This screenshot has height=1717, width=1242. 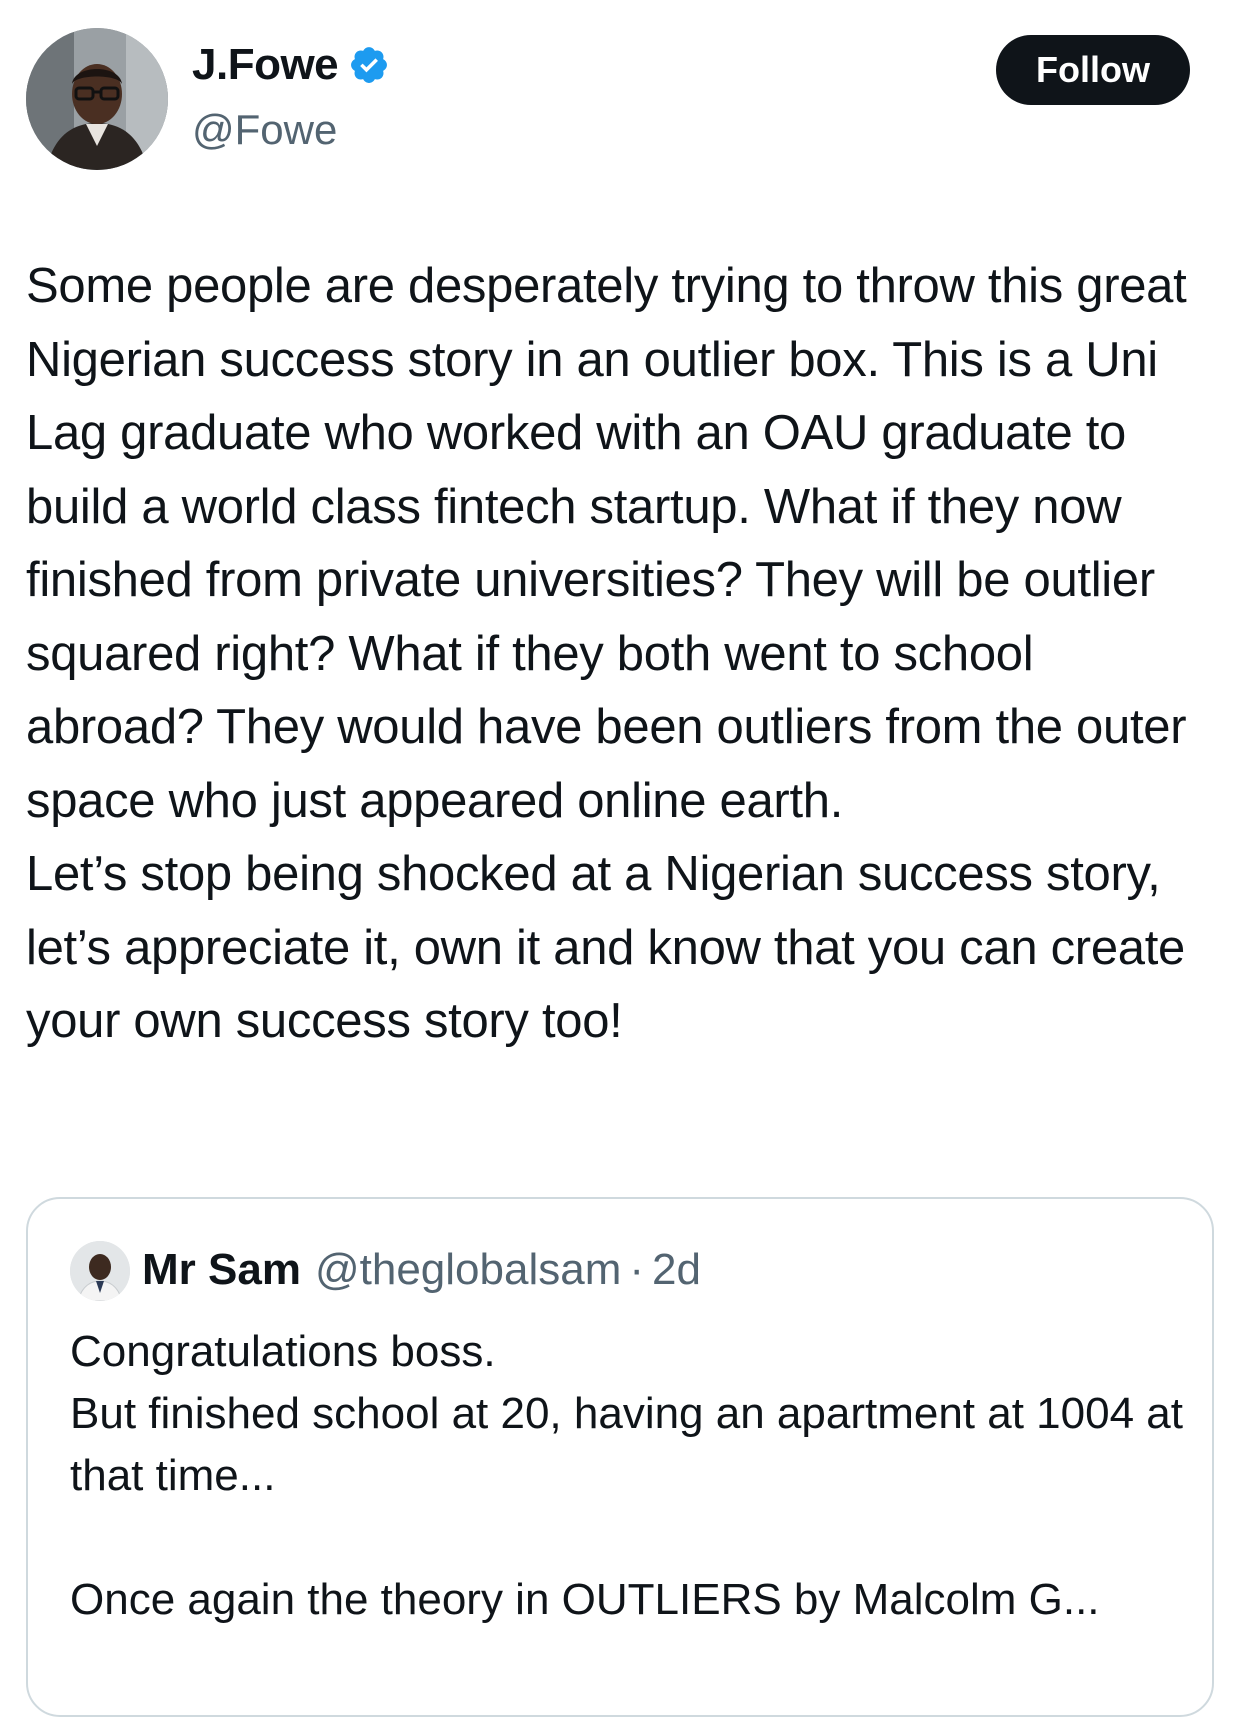 I want to click on follow-button: Follow, so click(x=1093, y=70).